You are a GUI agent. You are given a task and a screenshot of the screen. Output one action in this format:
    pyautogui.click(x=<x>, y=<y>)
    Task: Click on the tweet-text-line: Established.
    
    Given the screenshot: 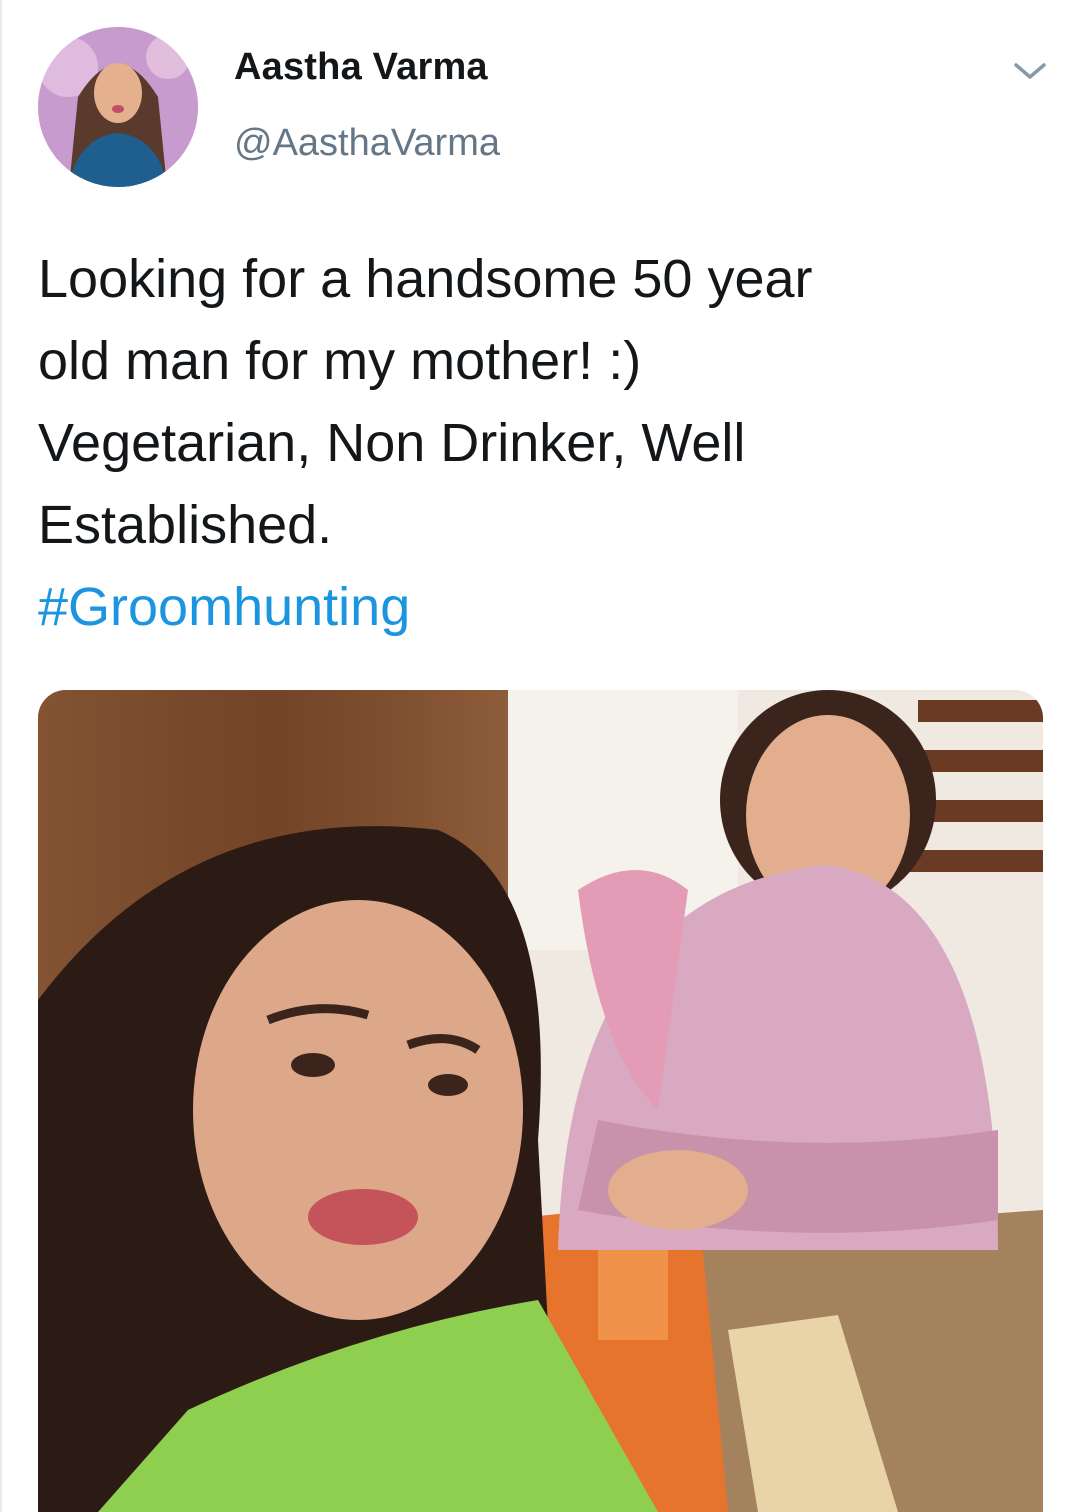 What is the action you would take?
    pyautogui.click(x=185, y=525)
    